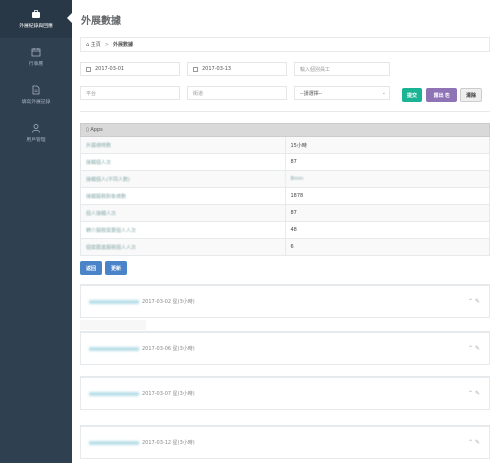 This screenshot has height=463, width=500. Describe the element at coordinates (387, 247) in the screenshot. I see `row-value: 6` at that location.